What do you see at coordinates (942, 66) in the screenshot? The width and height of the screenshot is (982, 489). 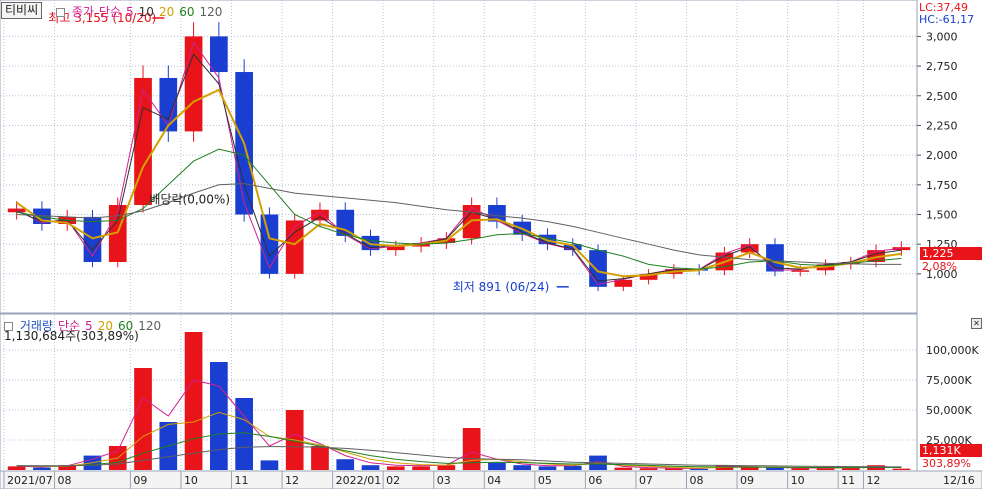 I see `y-tick-label: 2,750` at bounding box center [942, 66].